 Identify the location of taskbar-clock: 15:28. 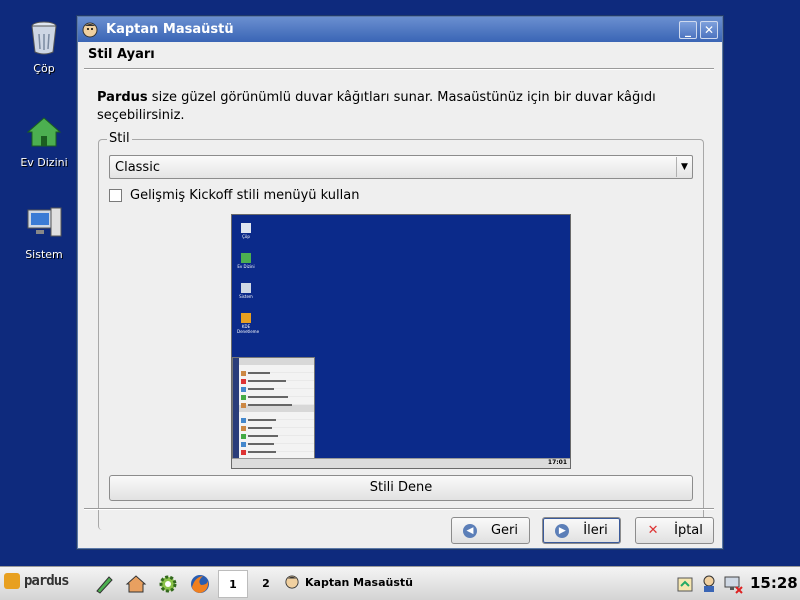
(774, 583).